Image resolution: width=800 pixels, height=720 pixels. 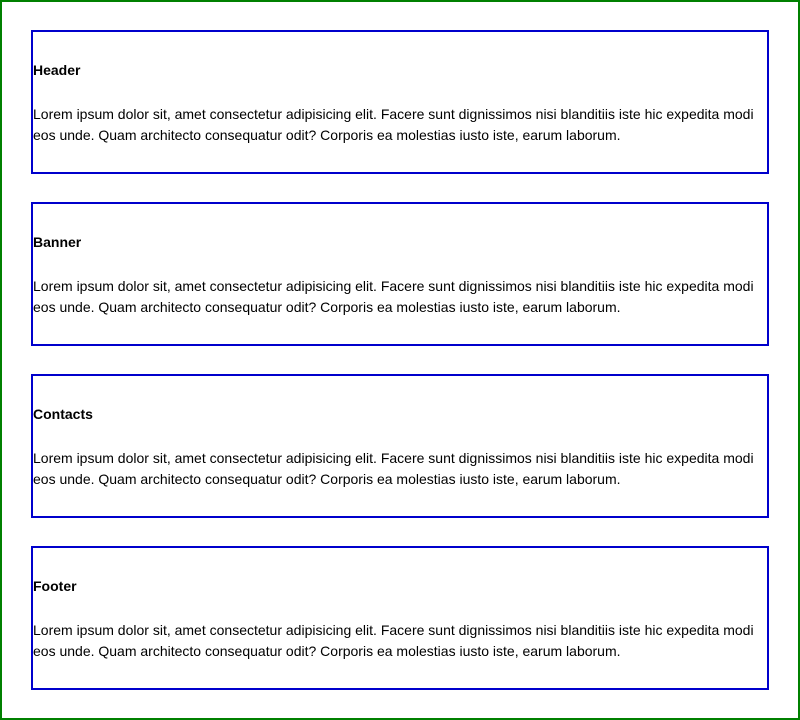 I want to click on section-title: Banner, so click(x=57, y=242).